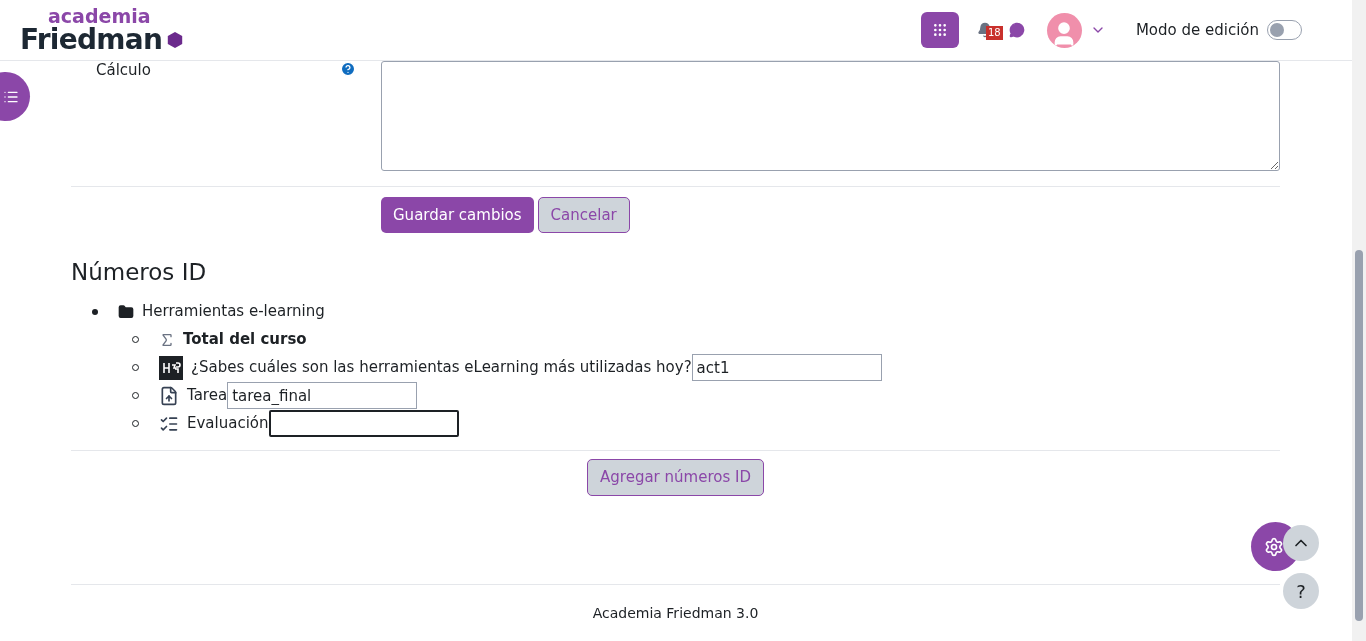 The image size is (1366, 641). I want to click on hexagon-icon, so click(175, 39).